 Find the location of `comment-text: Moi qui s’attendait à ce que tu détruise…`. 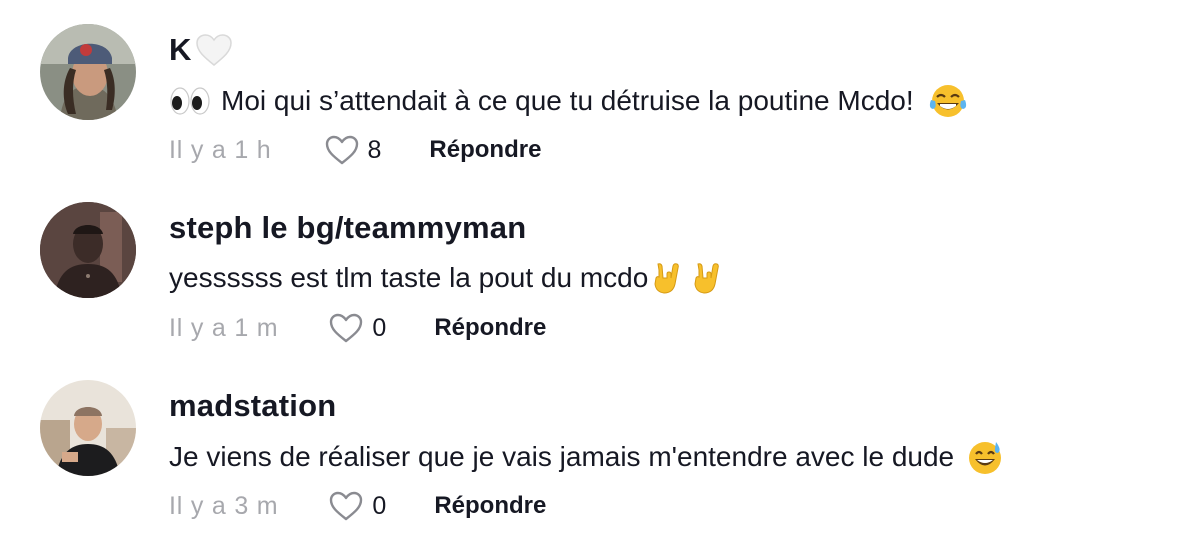

comment-text: Moi qui s’attendait à ce que tu détruise… is located at coordinates (568, 101).